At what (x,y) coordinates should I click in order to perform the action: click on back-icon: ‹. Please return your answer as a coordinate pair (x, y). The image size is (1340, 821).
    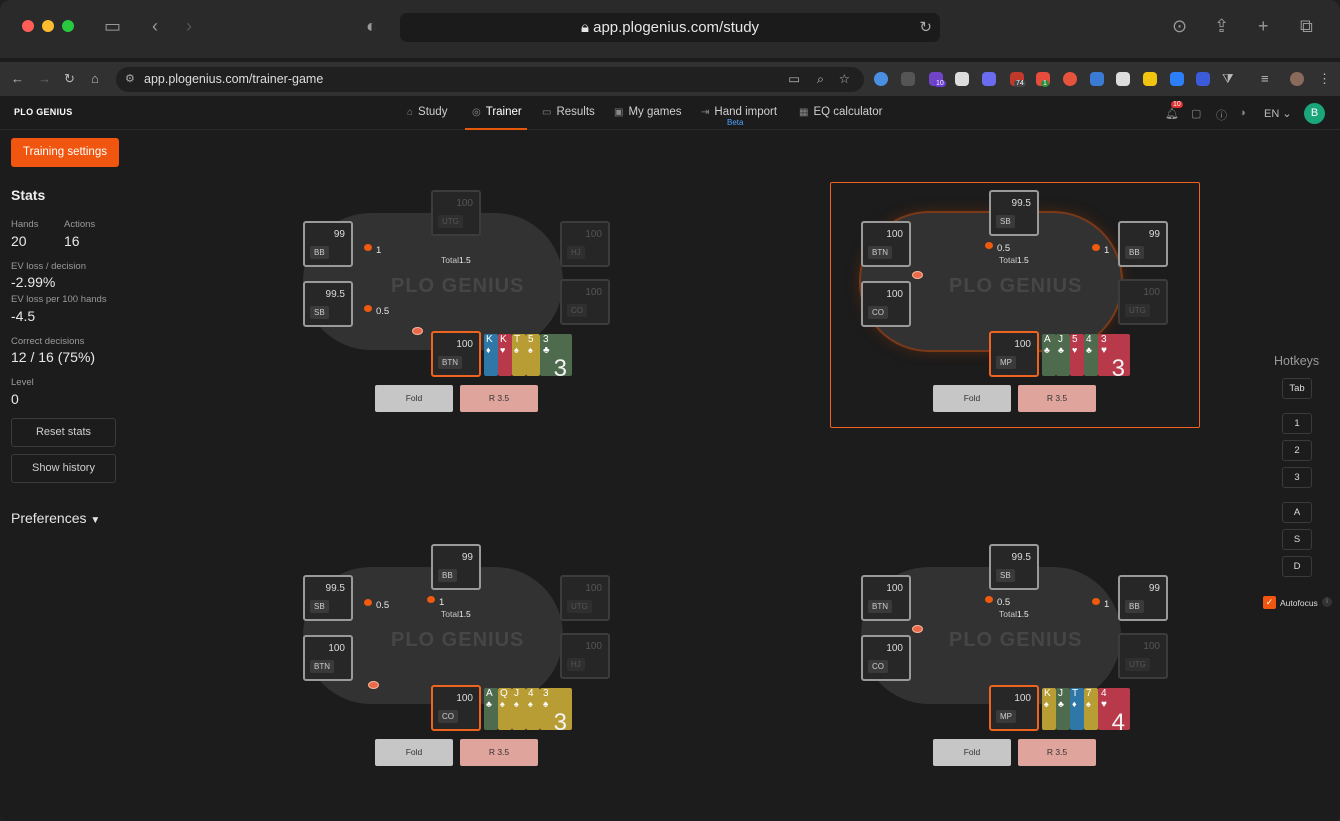
    Looking at the image, I should click on (155, 26).